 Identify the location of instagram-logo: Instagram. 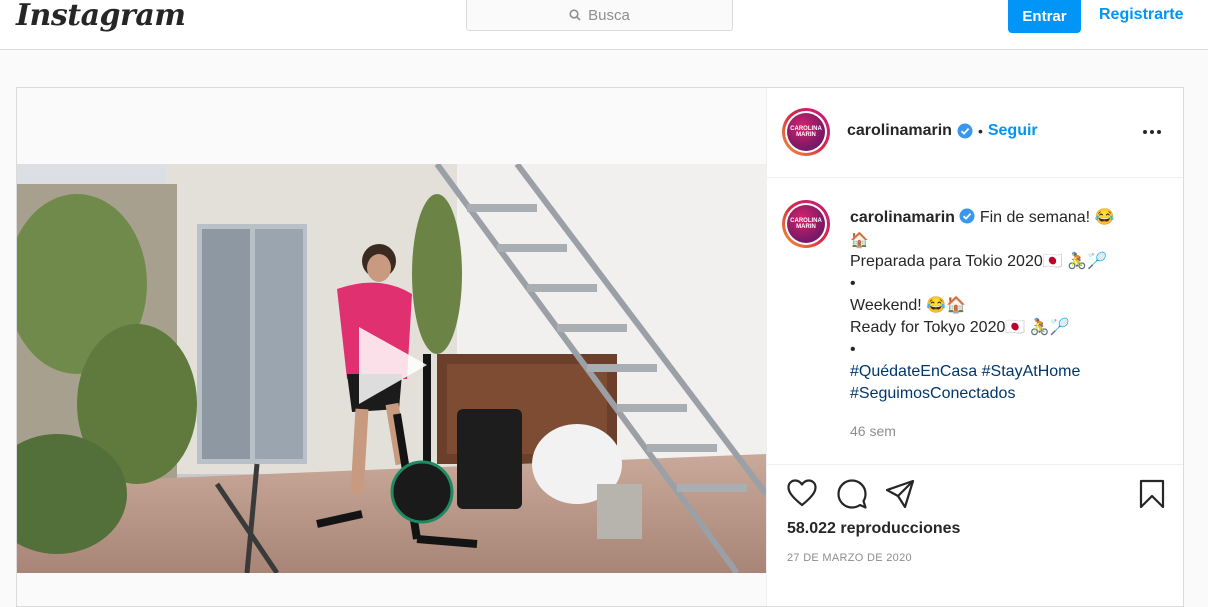
(101, 16).